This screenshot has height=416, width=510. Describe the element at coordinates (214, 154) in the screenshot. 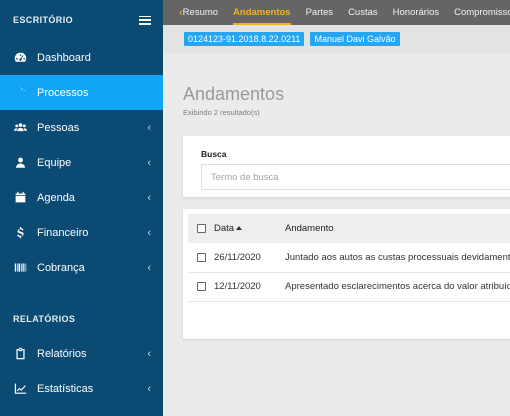

I see `search-label: Busca` at that location.